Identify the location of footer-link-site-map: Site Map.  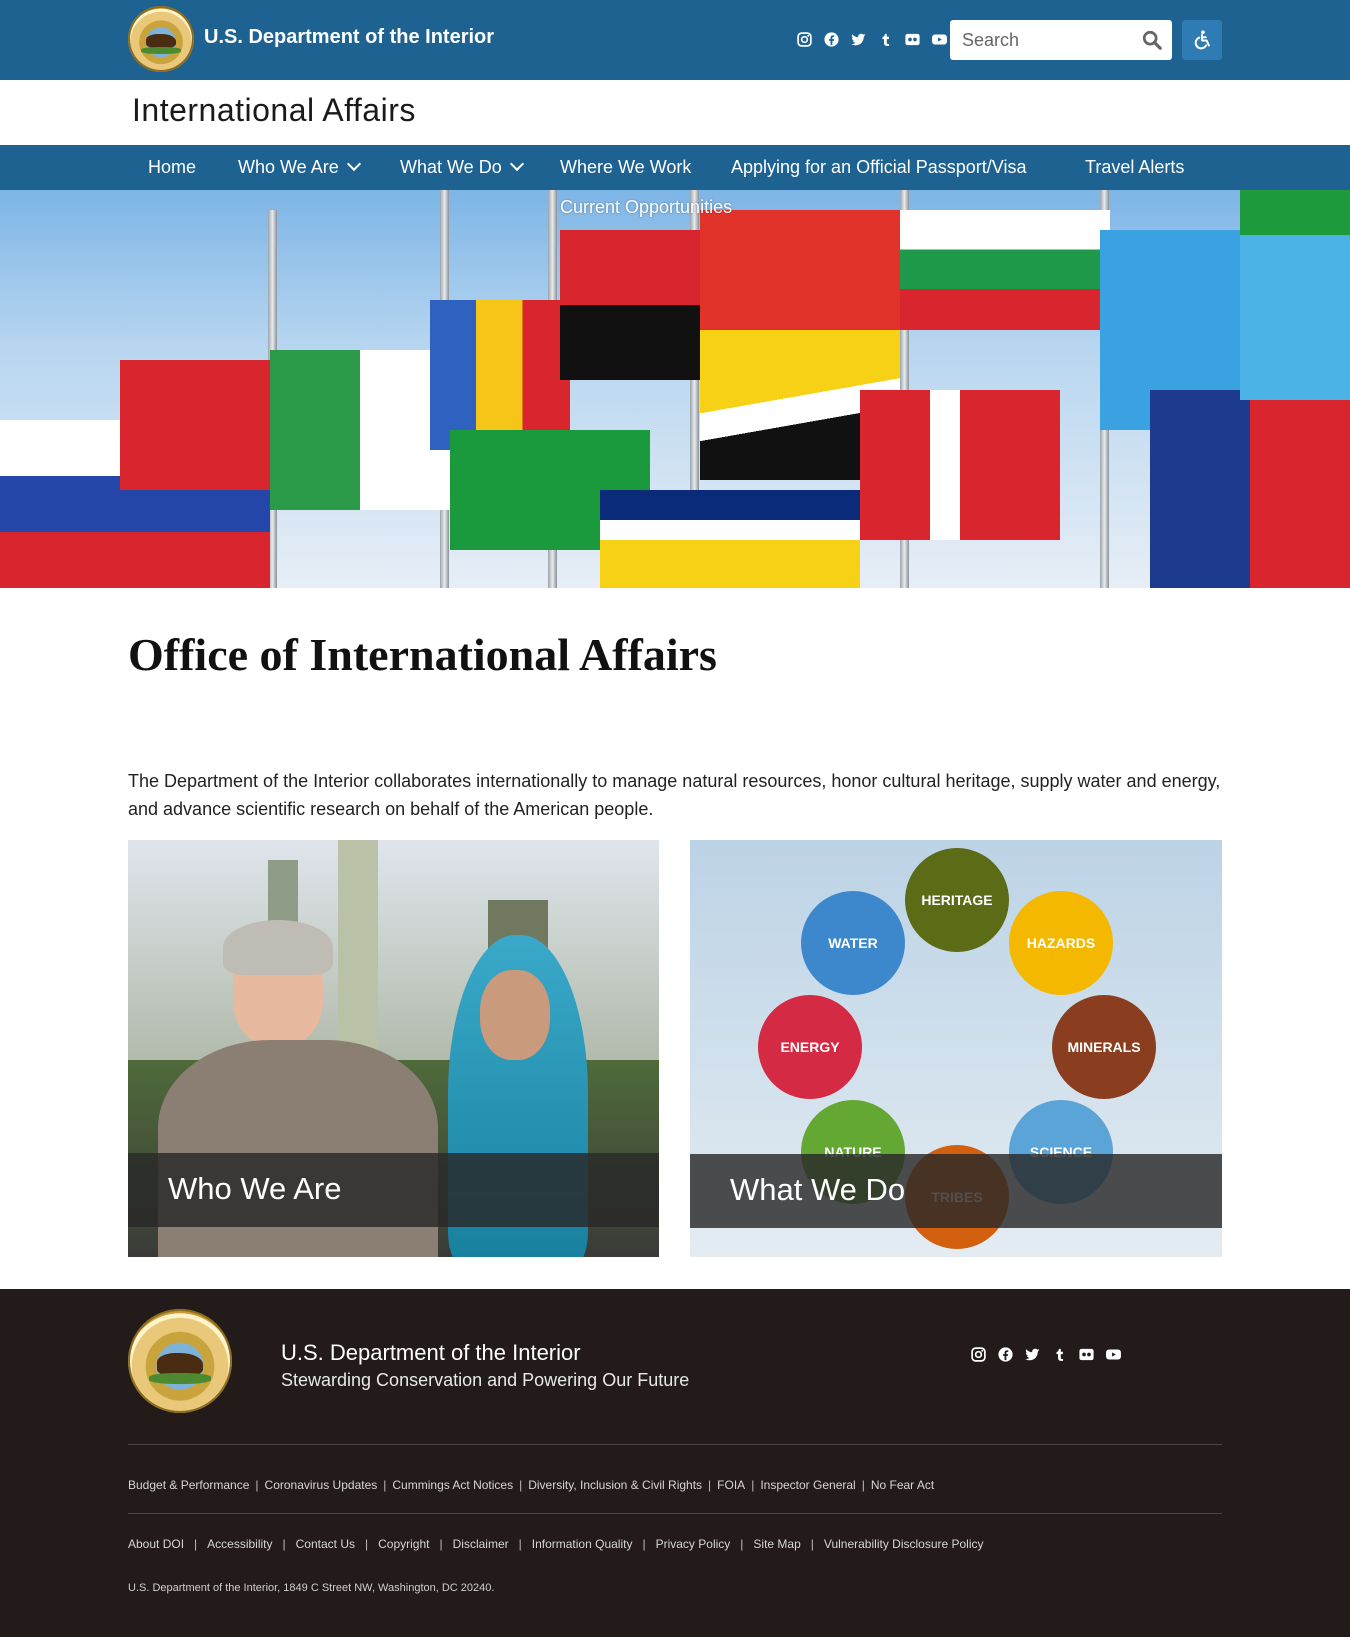
(776, 1544).